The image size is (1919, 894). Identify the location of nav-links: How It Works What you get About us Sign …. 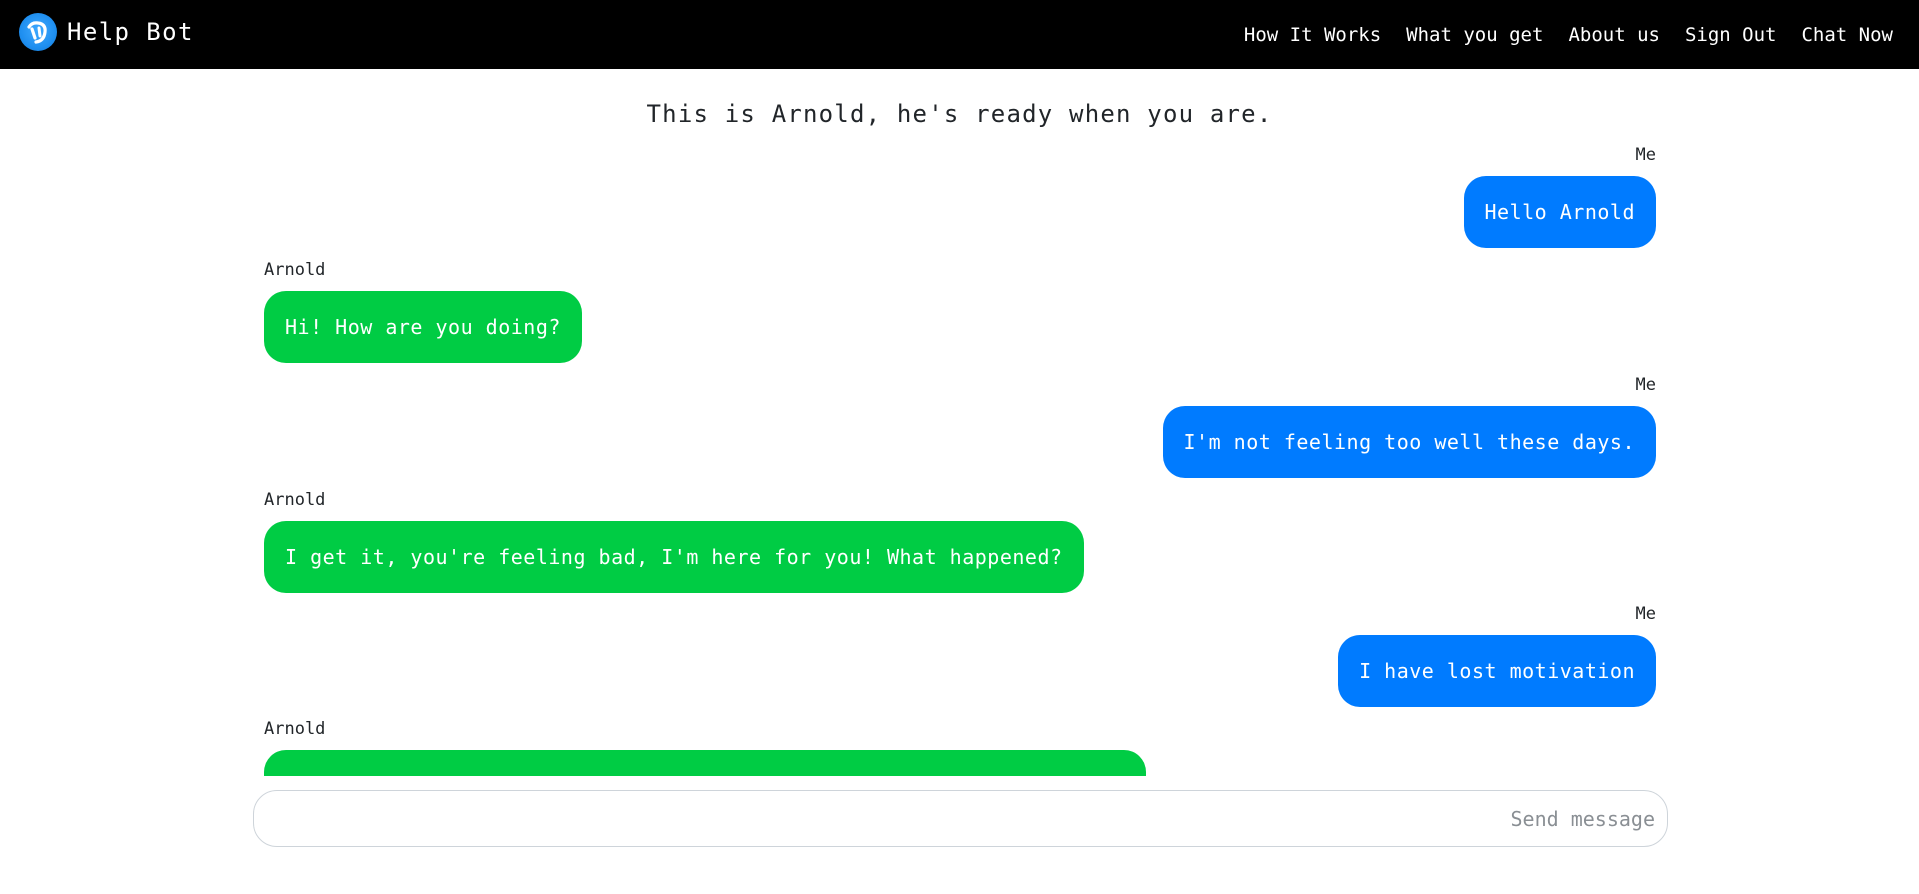
(1556, 34).